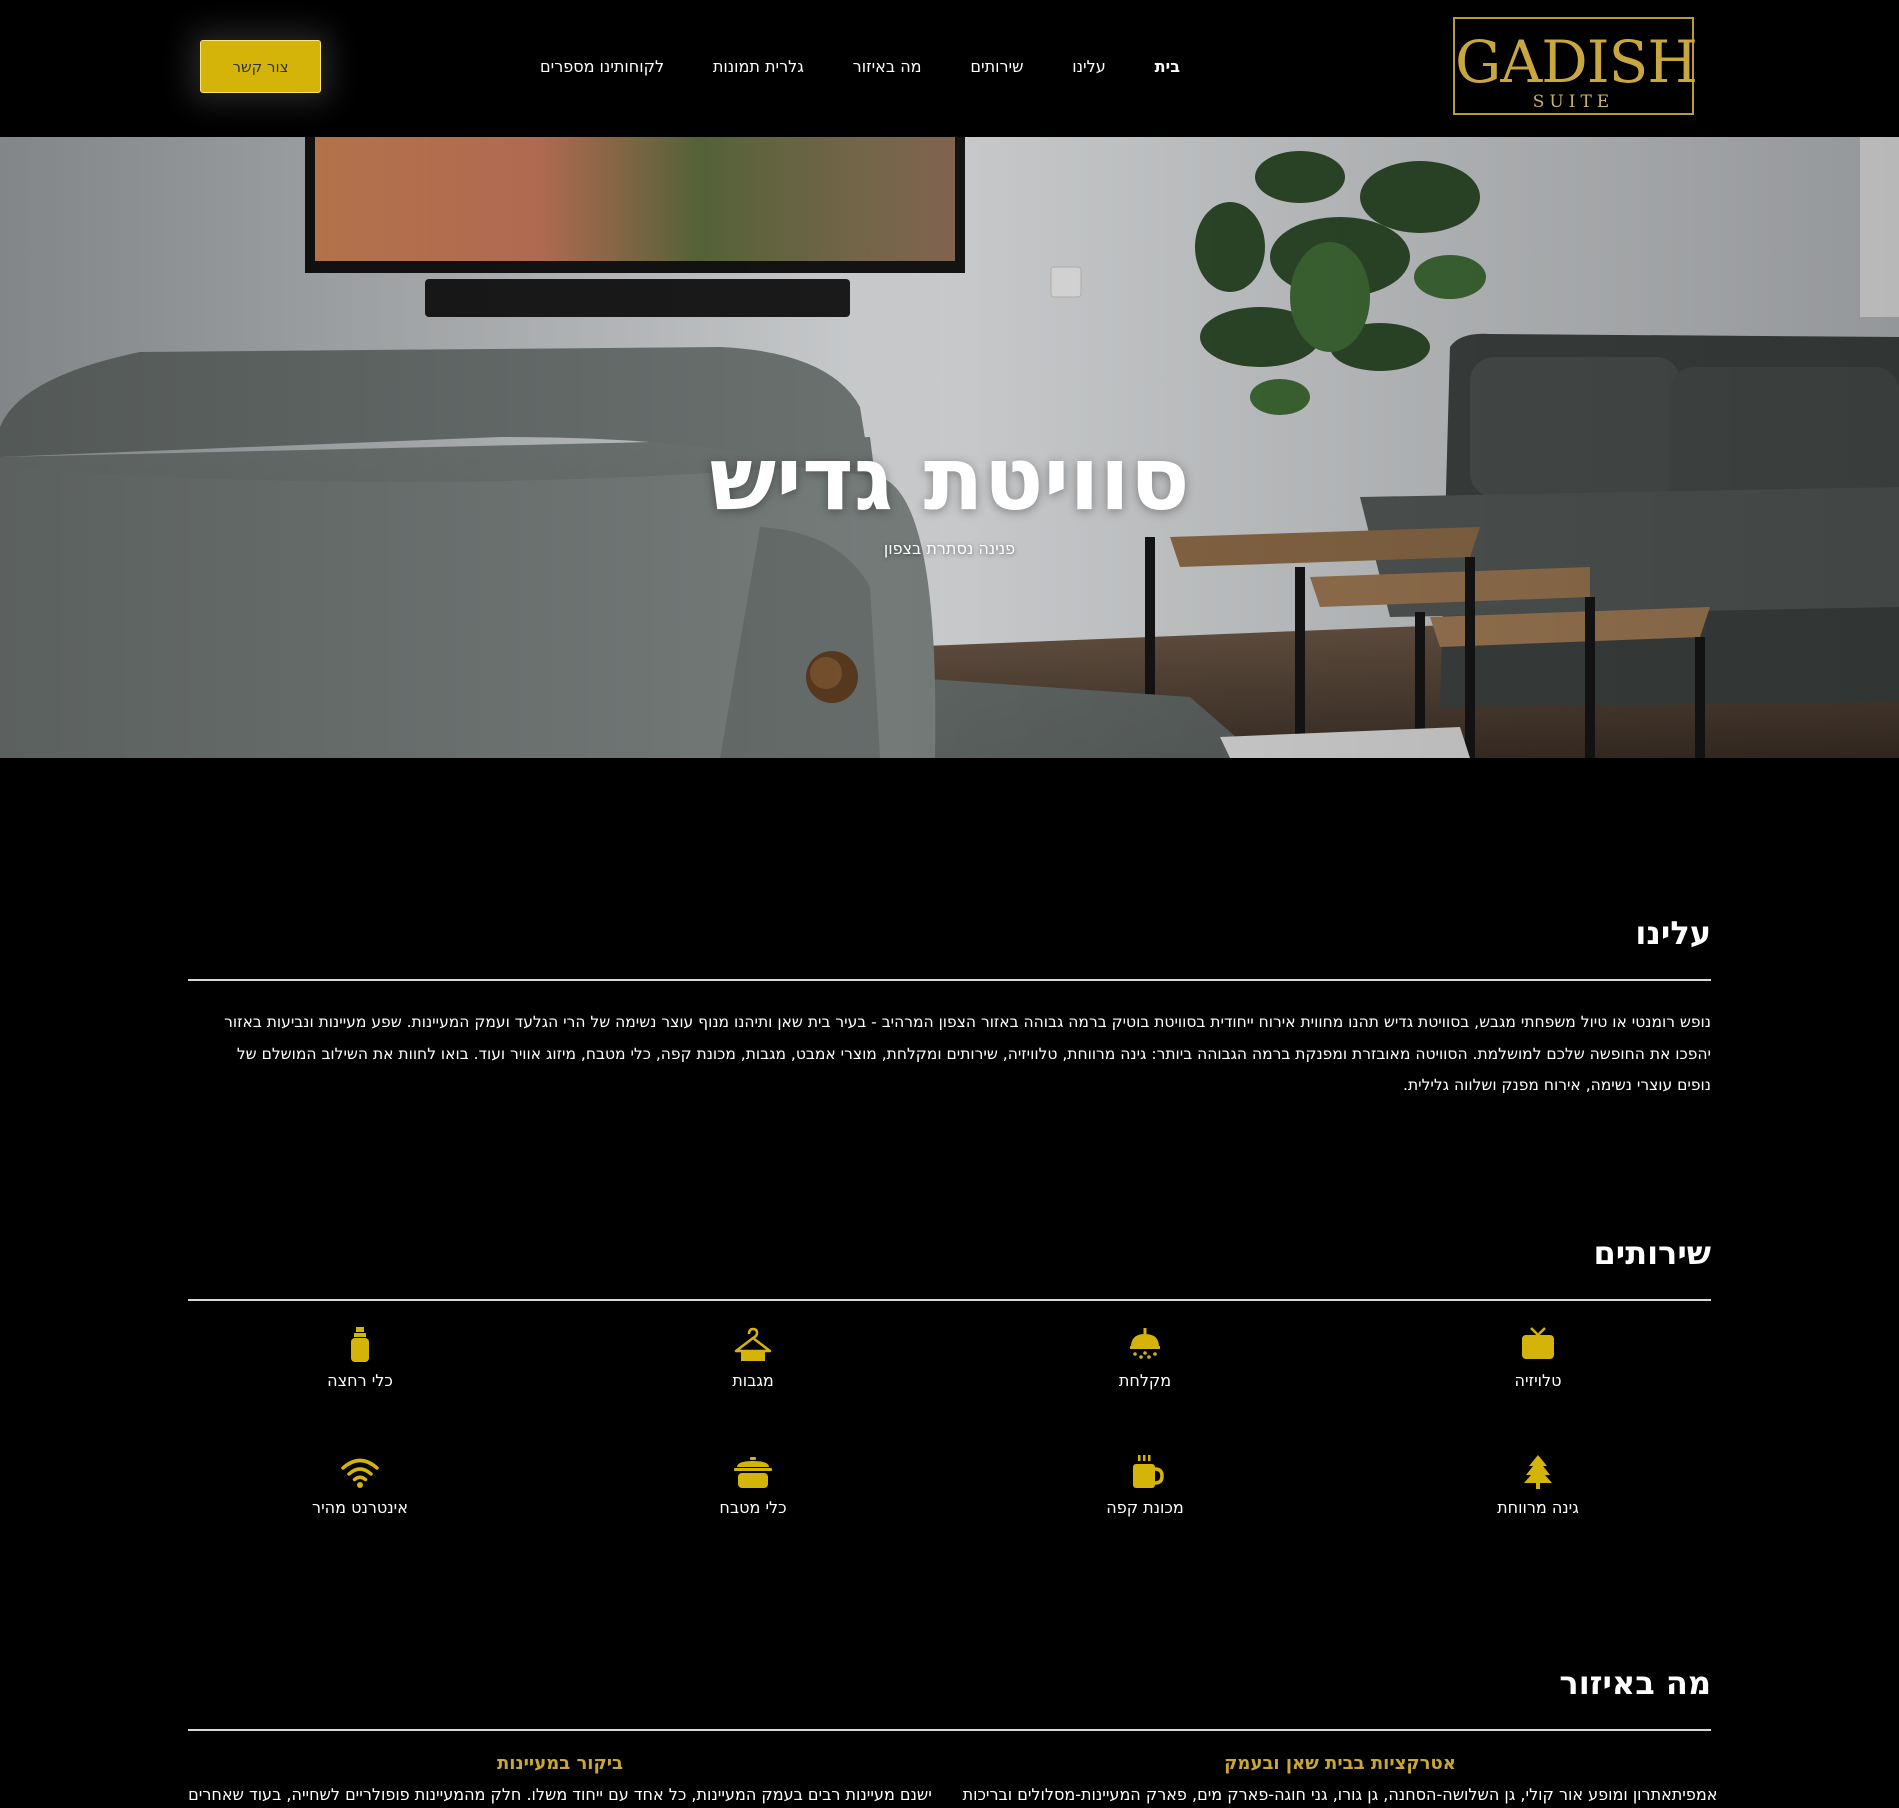  I want to click on service-label: מכונת קפה, so click(1145, 1507).